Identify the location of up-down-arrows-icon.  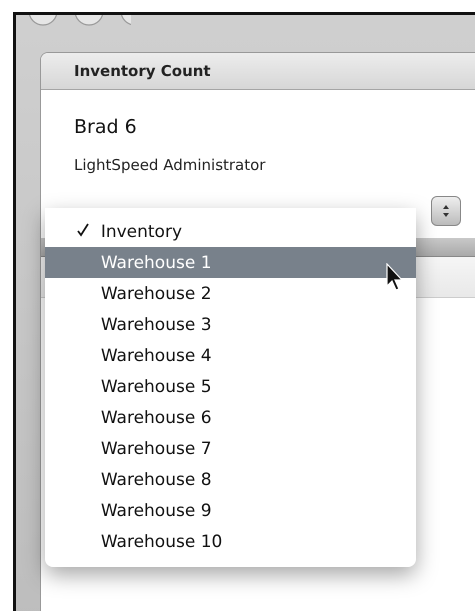
(446, 211).